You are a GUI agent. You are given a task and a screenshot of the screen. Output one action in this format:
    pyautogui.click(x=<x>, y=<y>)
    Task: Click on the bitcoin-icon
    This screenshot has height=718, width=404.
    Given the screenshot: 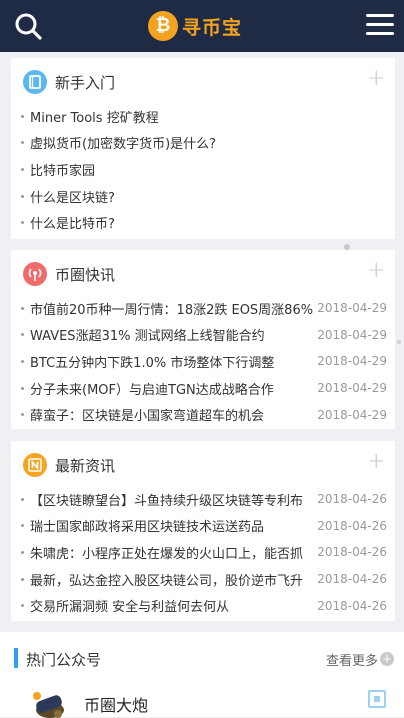 What is the action you would take?
    pyautogui.click(x=163, y=26)
    